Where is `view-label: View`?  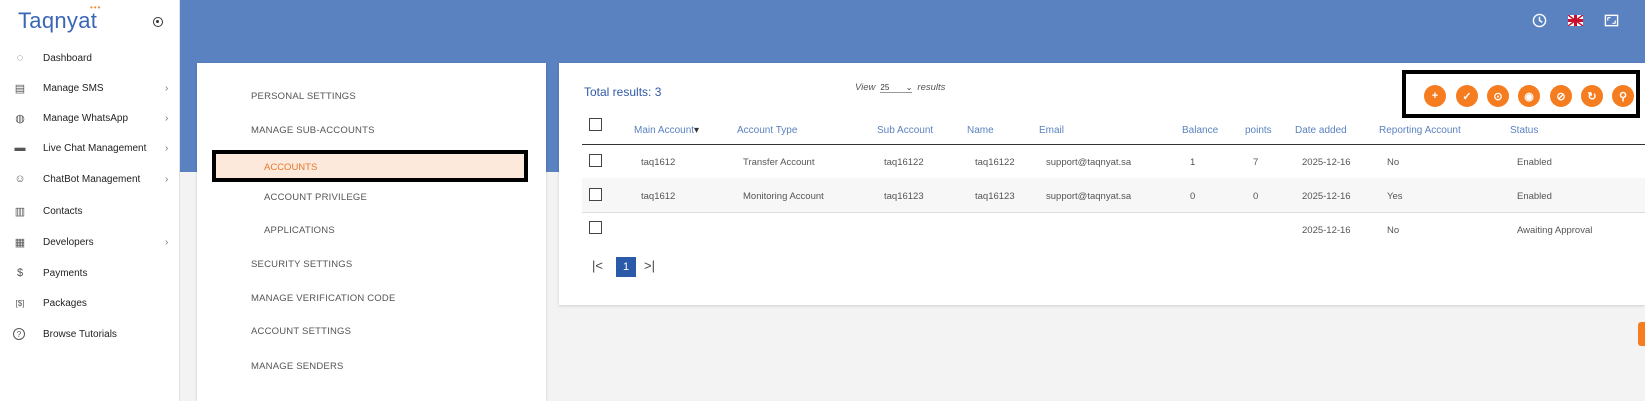 view-label: View is located at coordinates (865, 87).